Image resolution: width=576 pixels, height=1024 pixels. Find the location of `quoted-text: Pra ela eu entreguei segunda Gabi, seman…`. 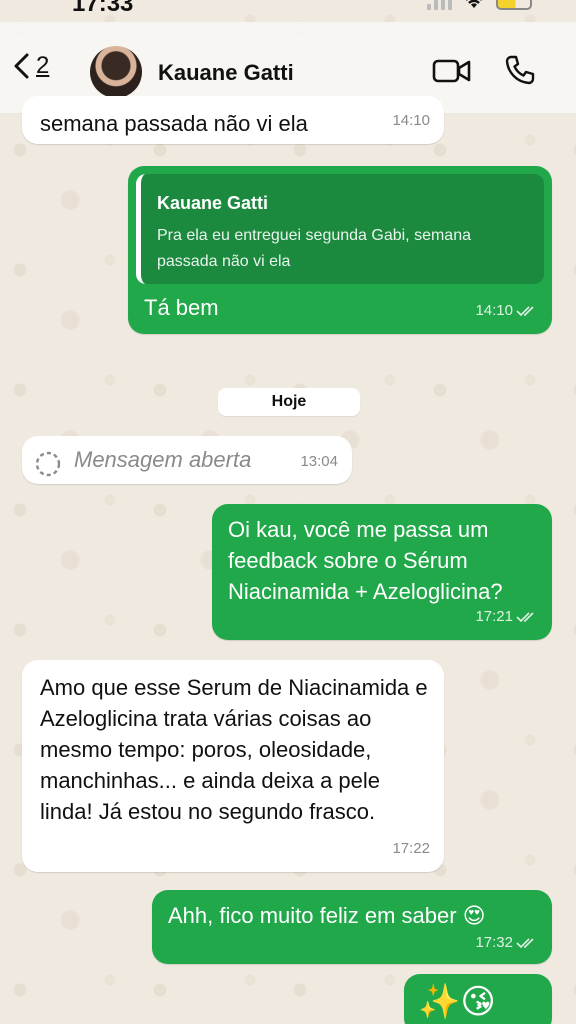

quoted-text: Pra ela eu entreguei segunda Gabi, seman… is located at coordinates (314, 248).